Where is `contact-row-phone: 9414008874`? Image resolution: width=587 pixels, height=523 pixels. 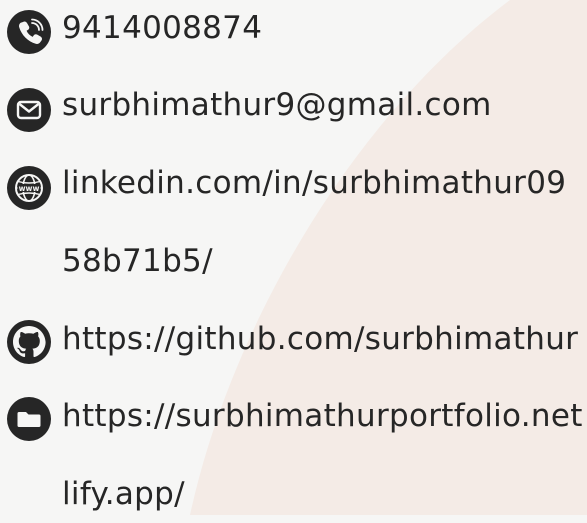
contact-row-phone: 9414008874 is located at coordinates (293, 31).